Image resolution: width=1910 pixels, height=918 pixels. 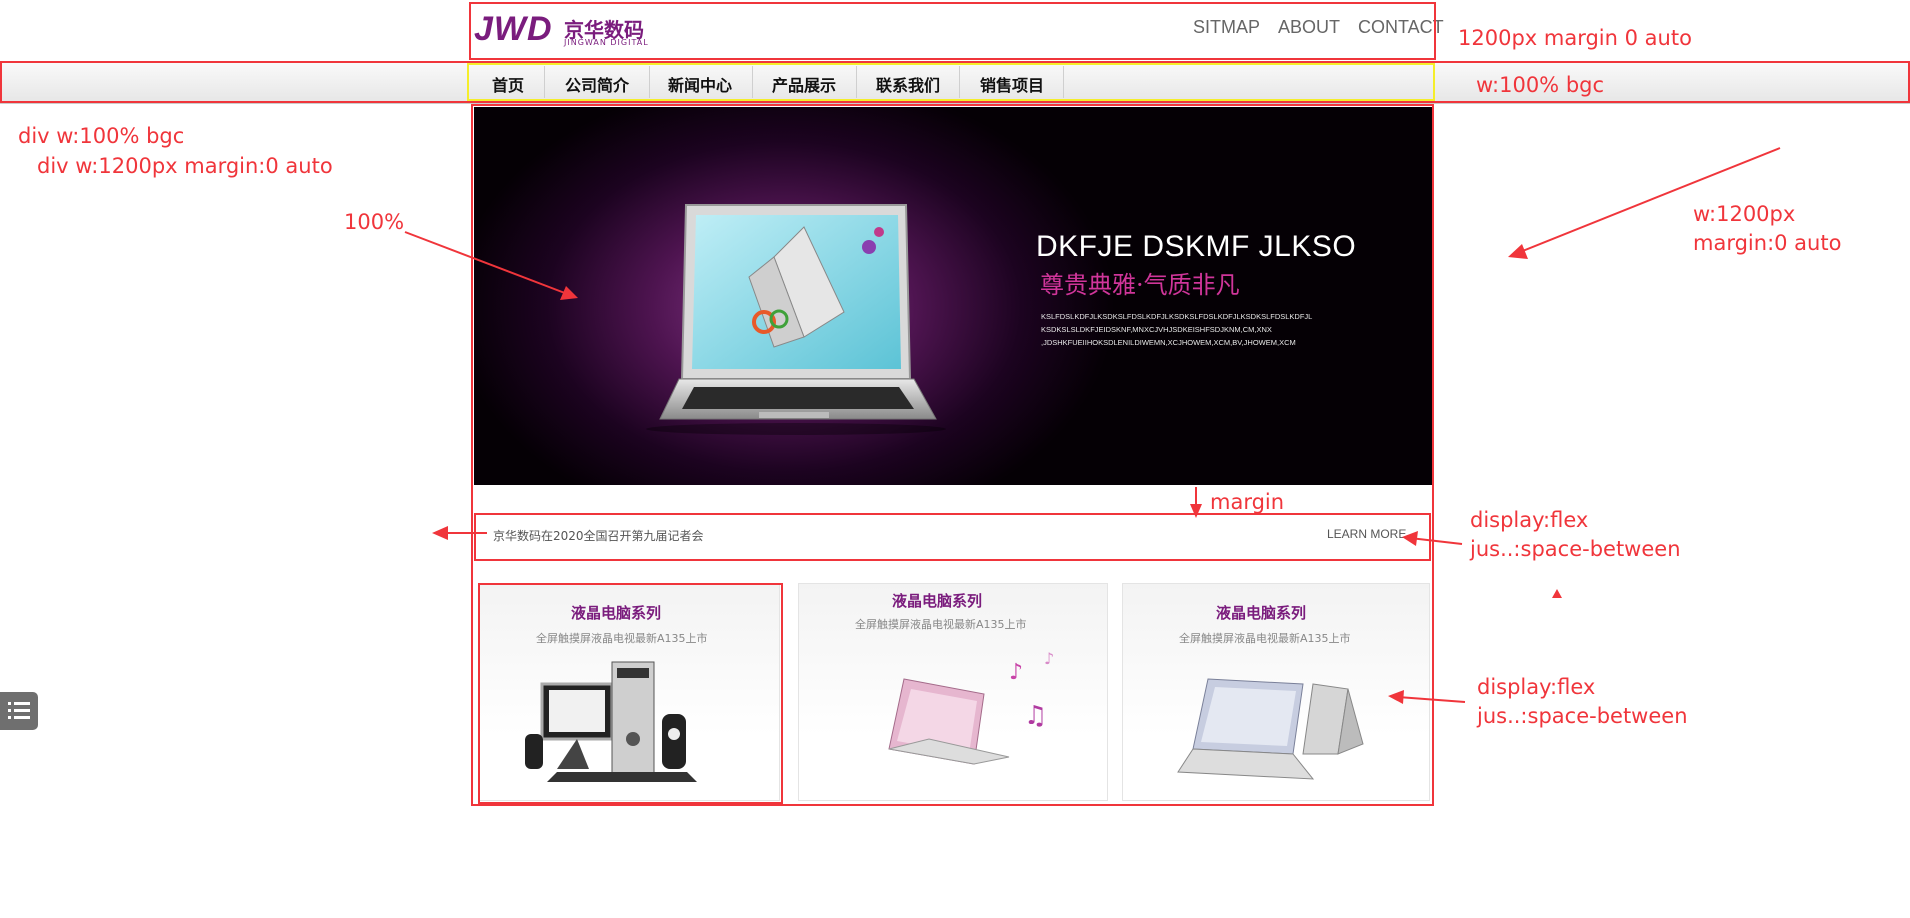 I want to click on annotation-flex-1: display:flex, so click(x=1529, y=520).